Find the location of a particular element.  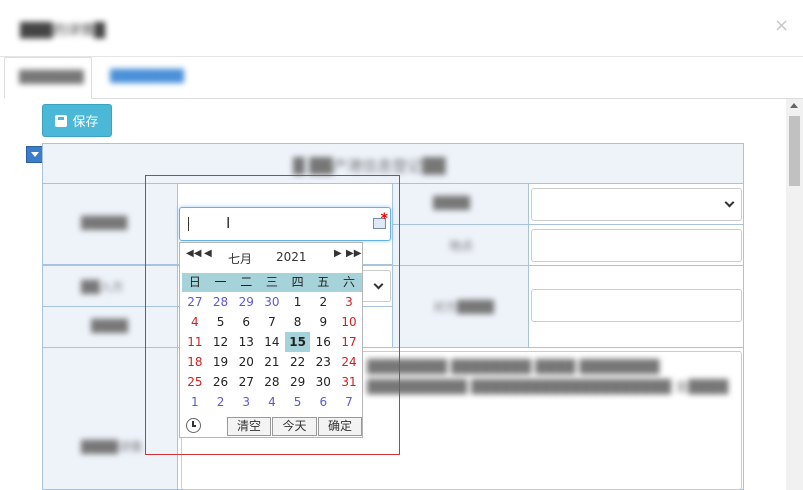

calendar-month: 七月 is located at coordinates (240, 258).